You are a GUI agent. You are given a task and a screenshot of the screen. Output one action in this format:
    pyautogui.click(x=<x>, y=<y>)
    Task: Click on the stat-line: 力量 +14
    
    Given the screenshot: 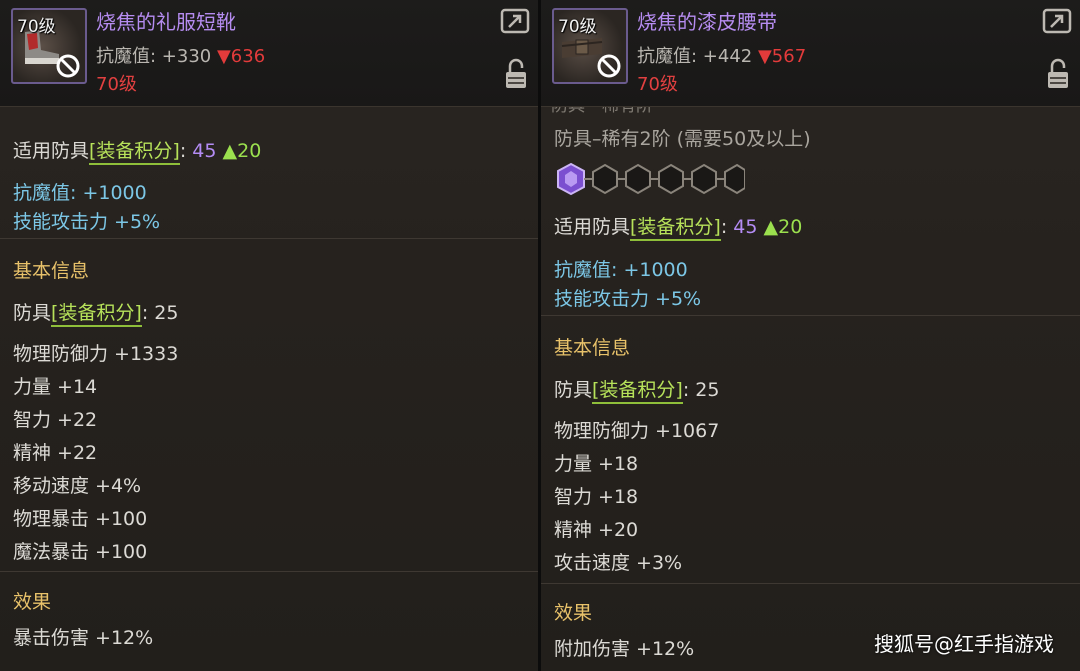 What is the action you would take?
    pyautogui.click(x=55, y=387)
    